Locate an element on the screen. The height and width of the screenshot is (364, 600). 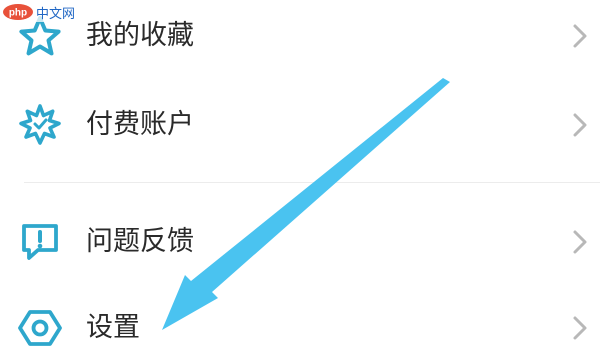
watermark-text: 中文网 is located at coordinates (56, 14).